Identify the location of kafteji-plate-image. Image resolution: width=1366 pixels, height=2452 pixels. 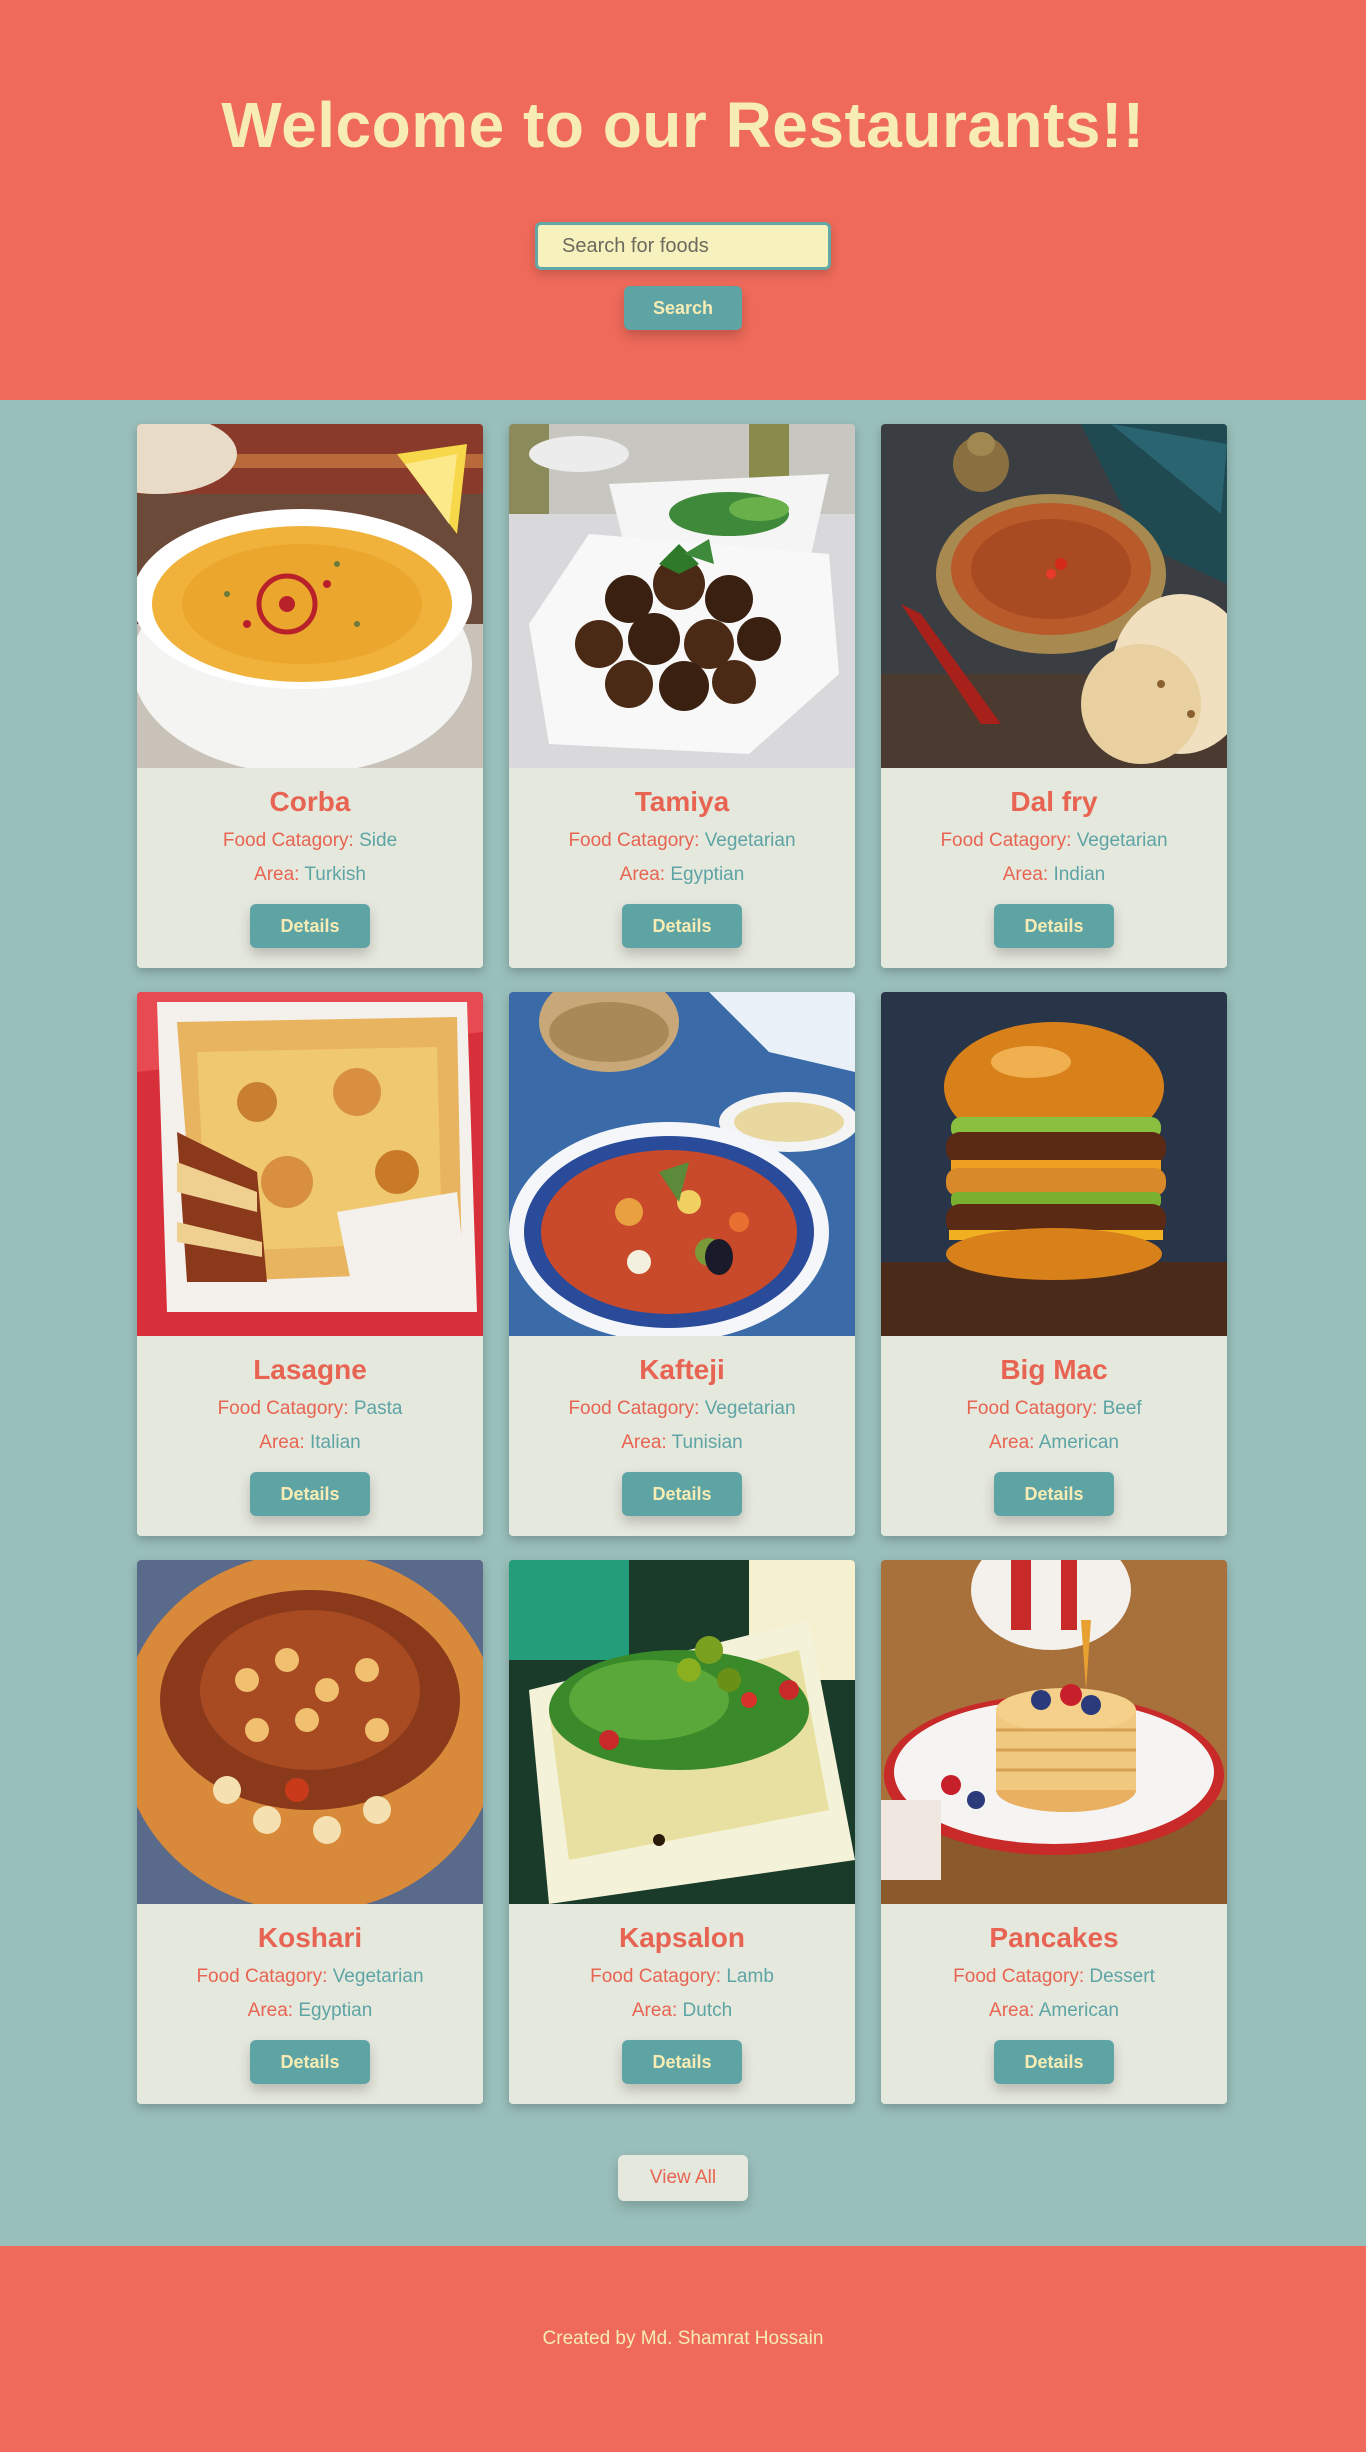
(682, 1164).